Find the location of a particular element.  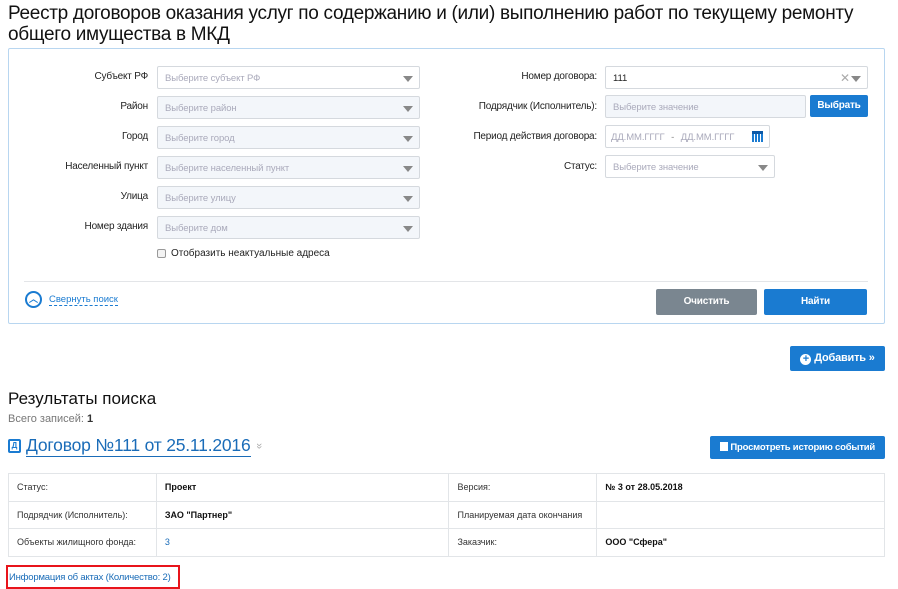

select-contractor-button: Выбрать is located at coordinates (839, 106).